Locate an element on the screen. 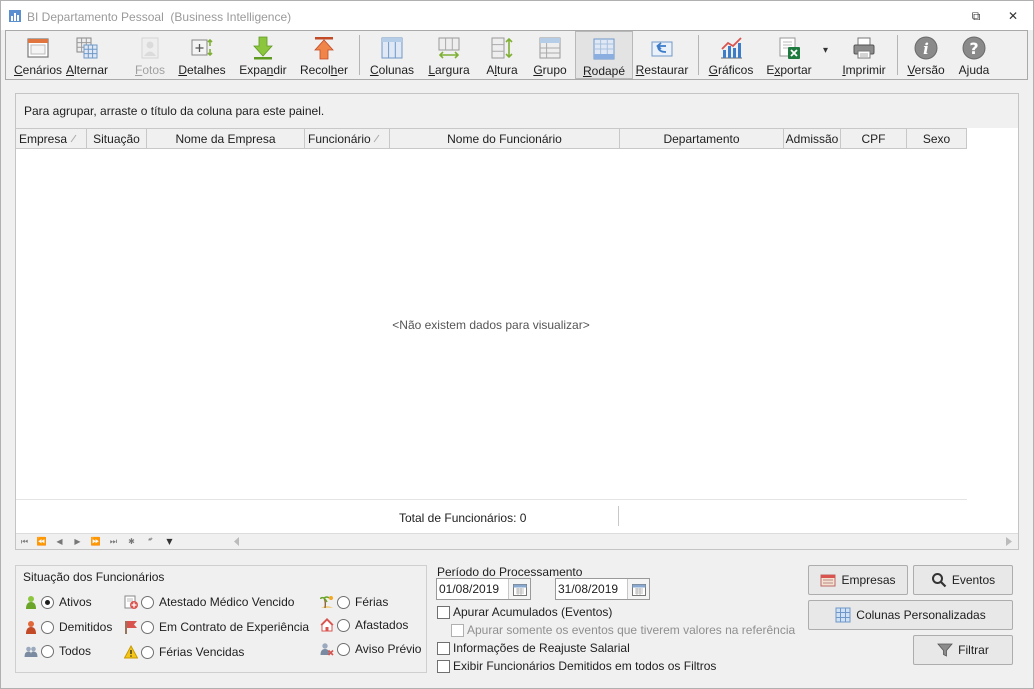  help-icon: ? is located at coordinates (974, 48).